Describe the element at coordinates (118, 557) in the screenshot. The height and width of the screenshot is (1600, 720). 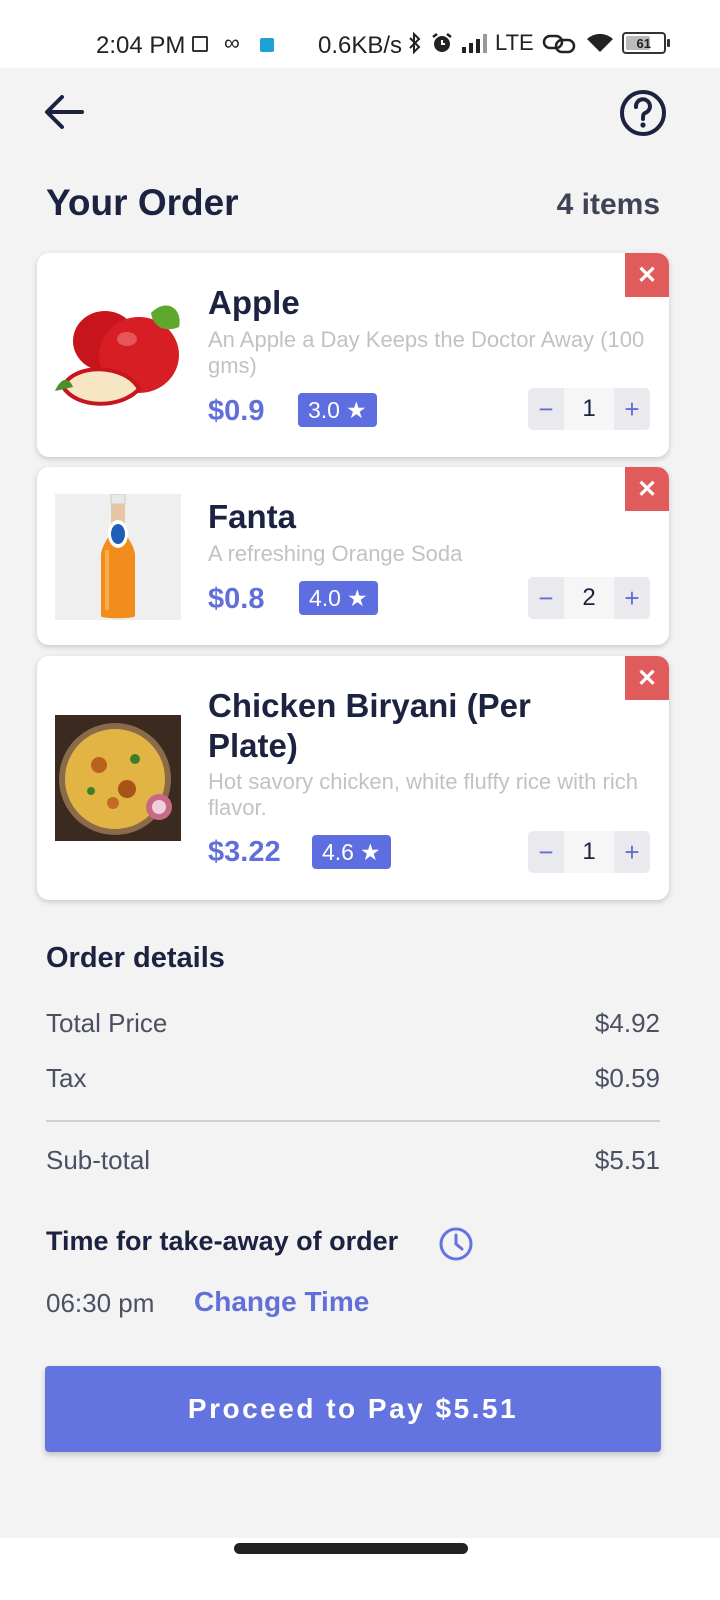
I see `fanta-bottle-image` at that location.